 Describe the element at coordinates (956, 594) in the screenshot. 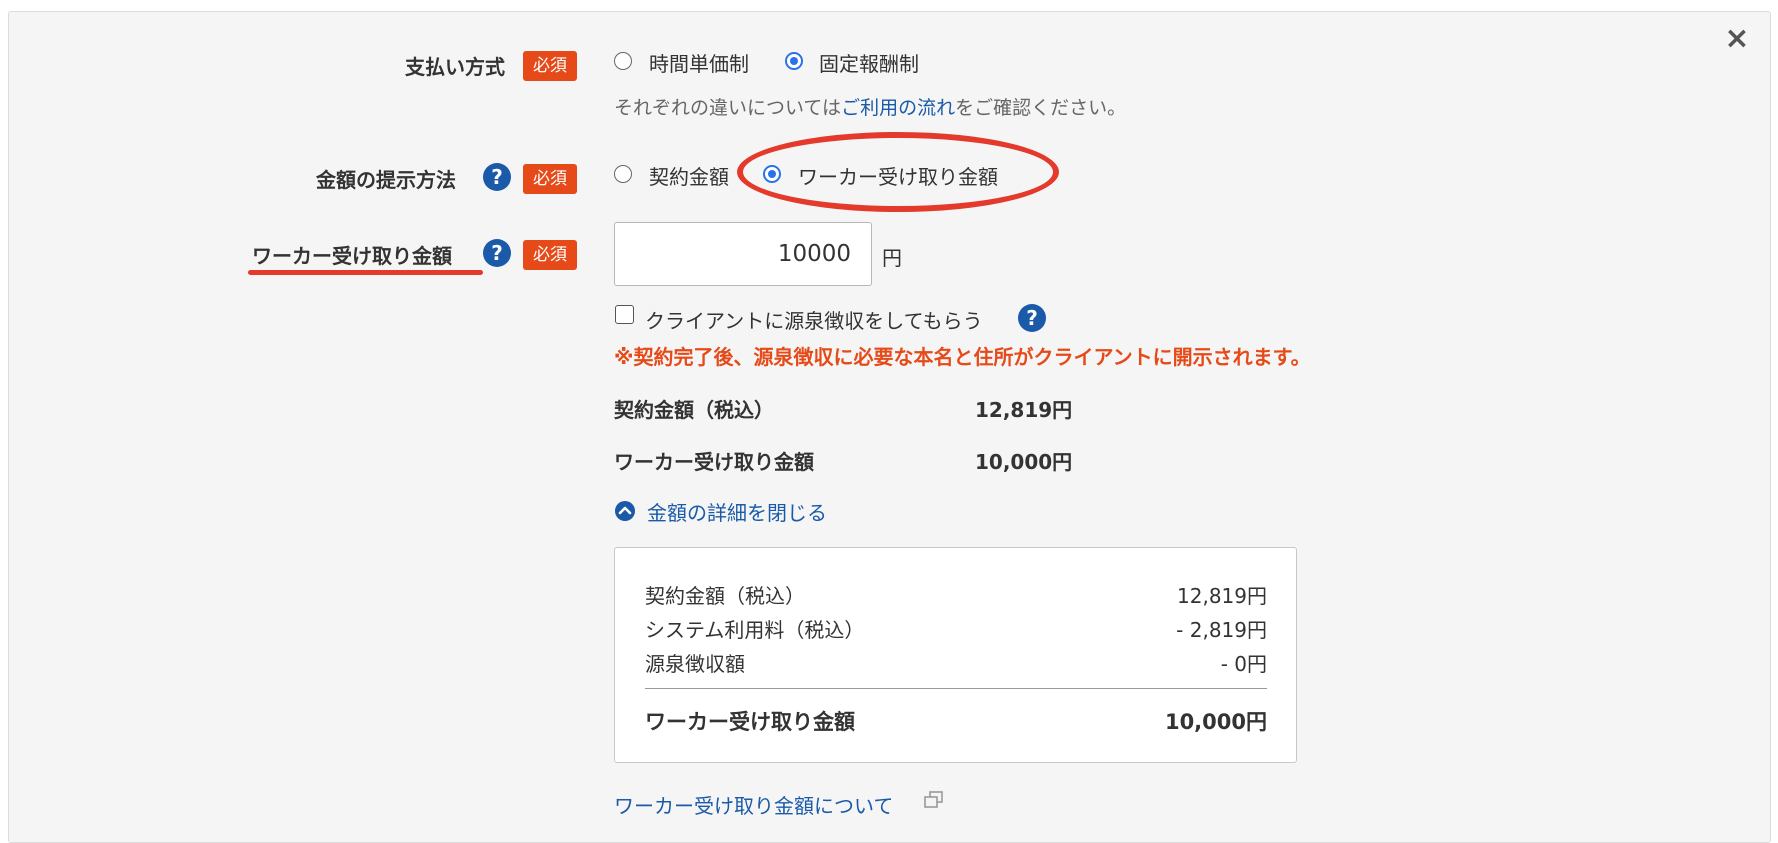

I see `detail-row-contract: 契約金額（税込） 12,819円` at that location.